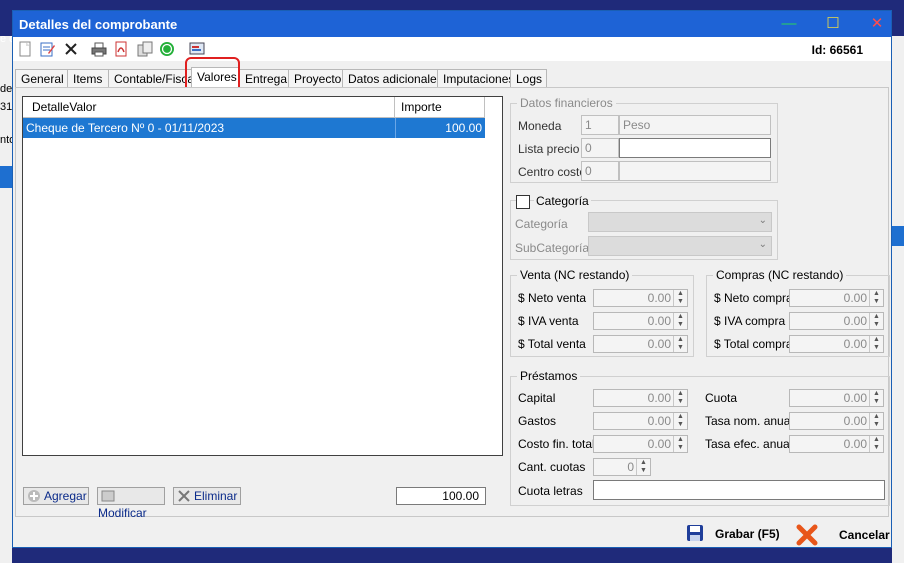 Image resolution: width=904 pixels, height=563 pixels. I want to click on column-header-importe: Importe, so click(440, 107).